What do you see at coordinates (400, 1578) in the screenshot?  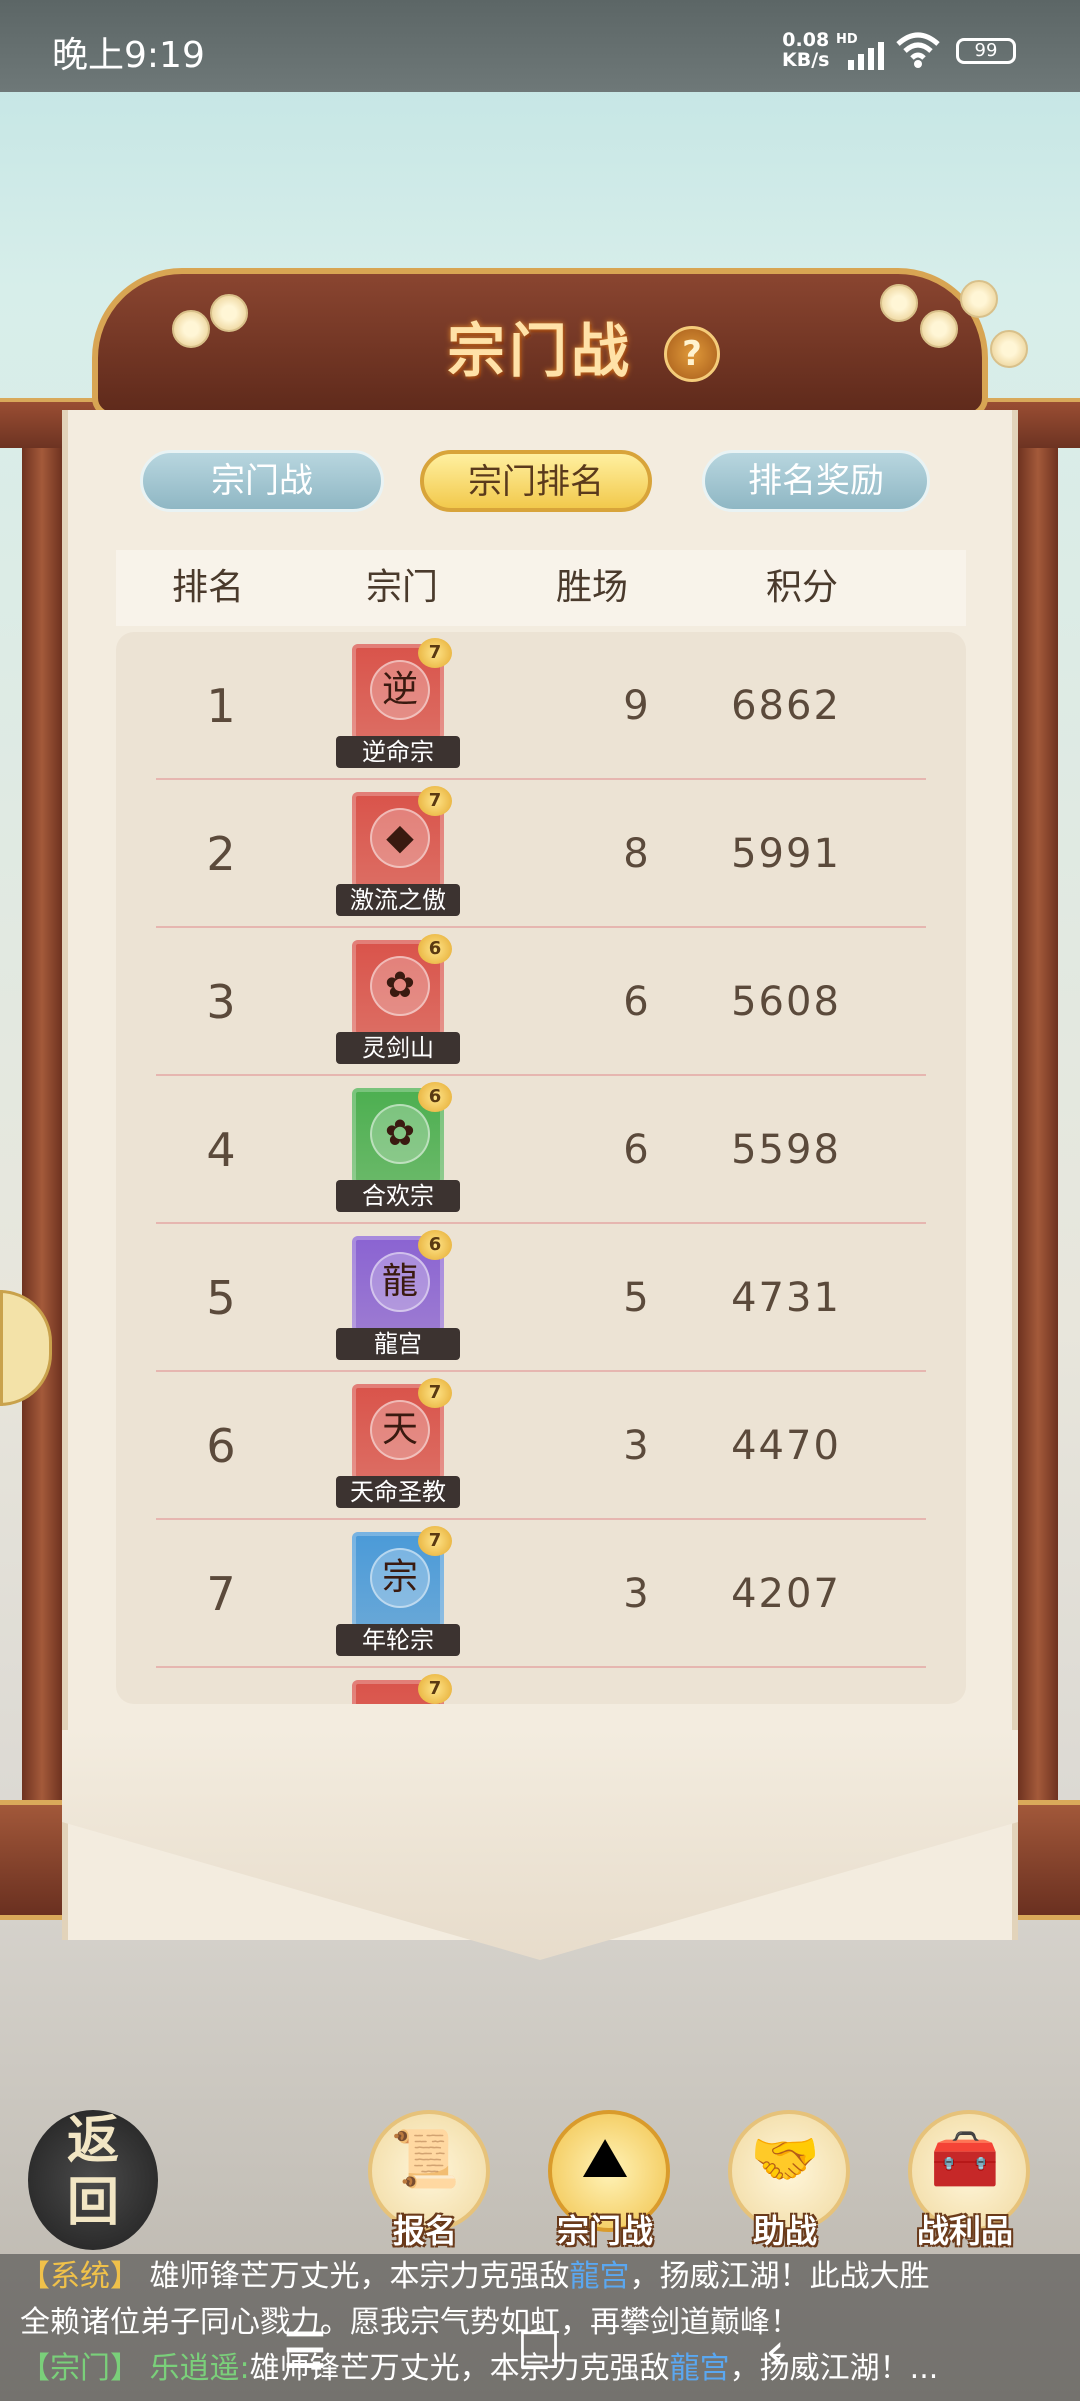 I see `sect-emblem: 宗` at bounding box center [400, 1578].